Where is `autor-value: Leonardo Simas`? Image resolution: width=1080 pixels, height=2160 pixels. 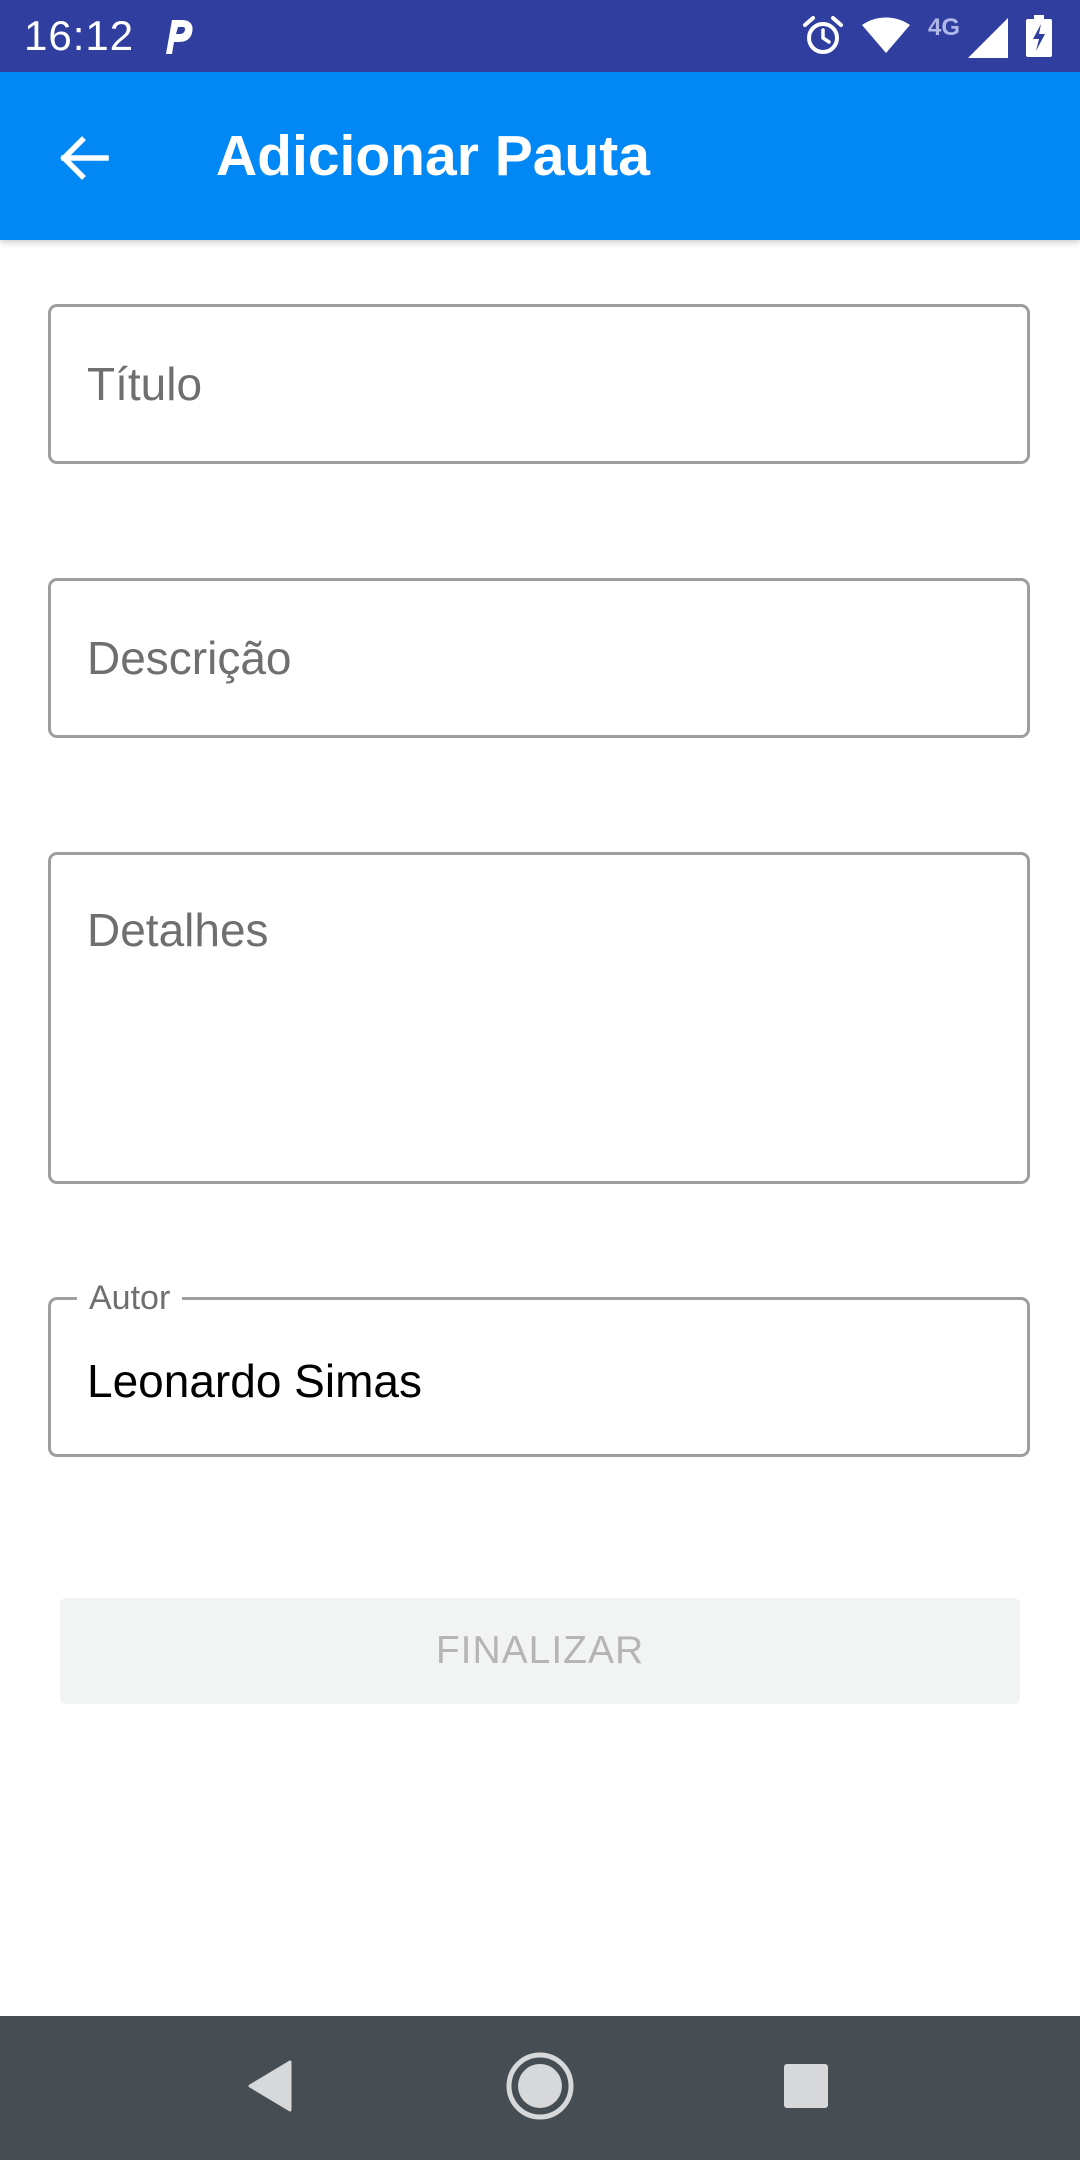
autor-value: Leonardo Simas is located at coordinates (254, 1381).